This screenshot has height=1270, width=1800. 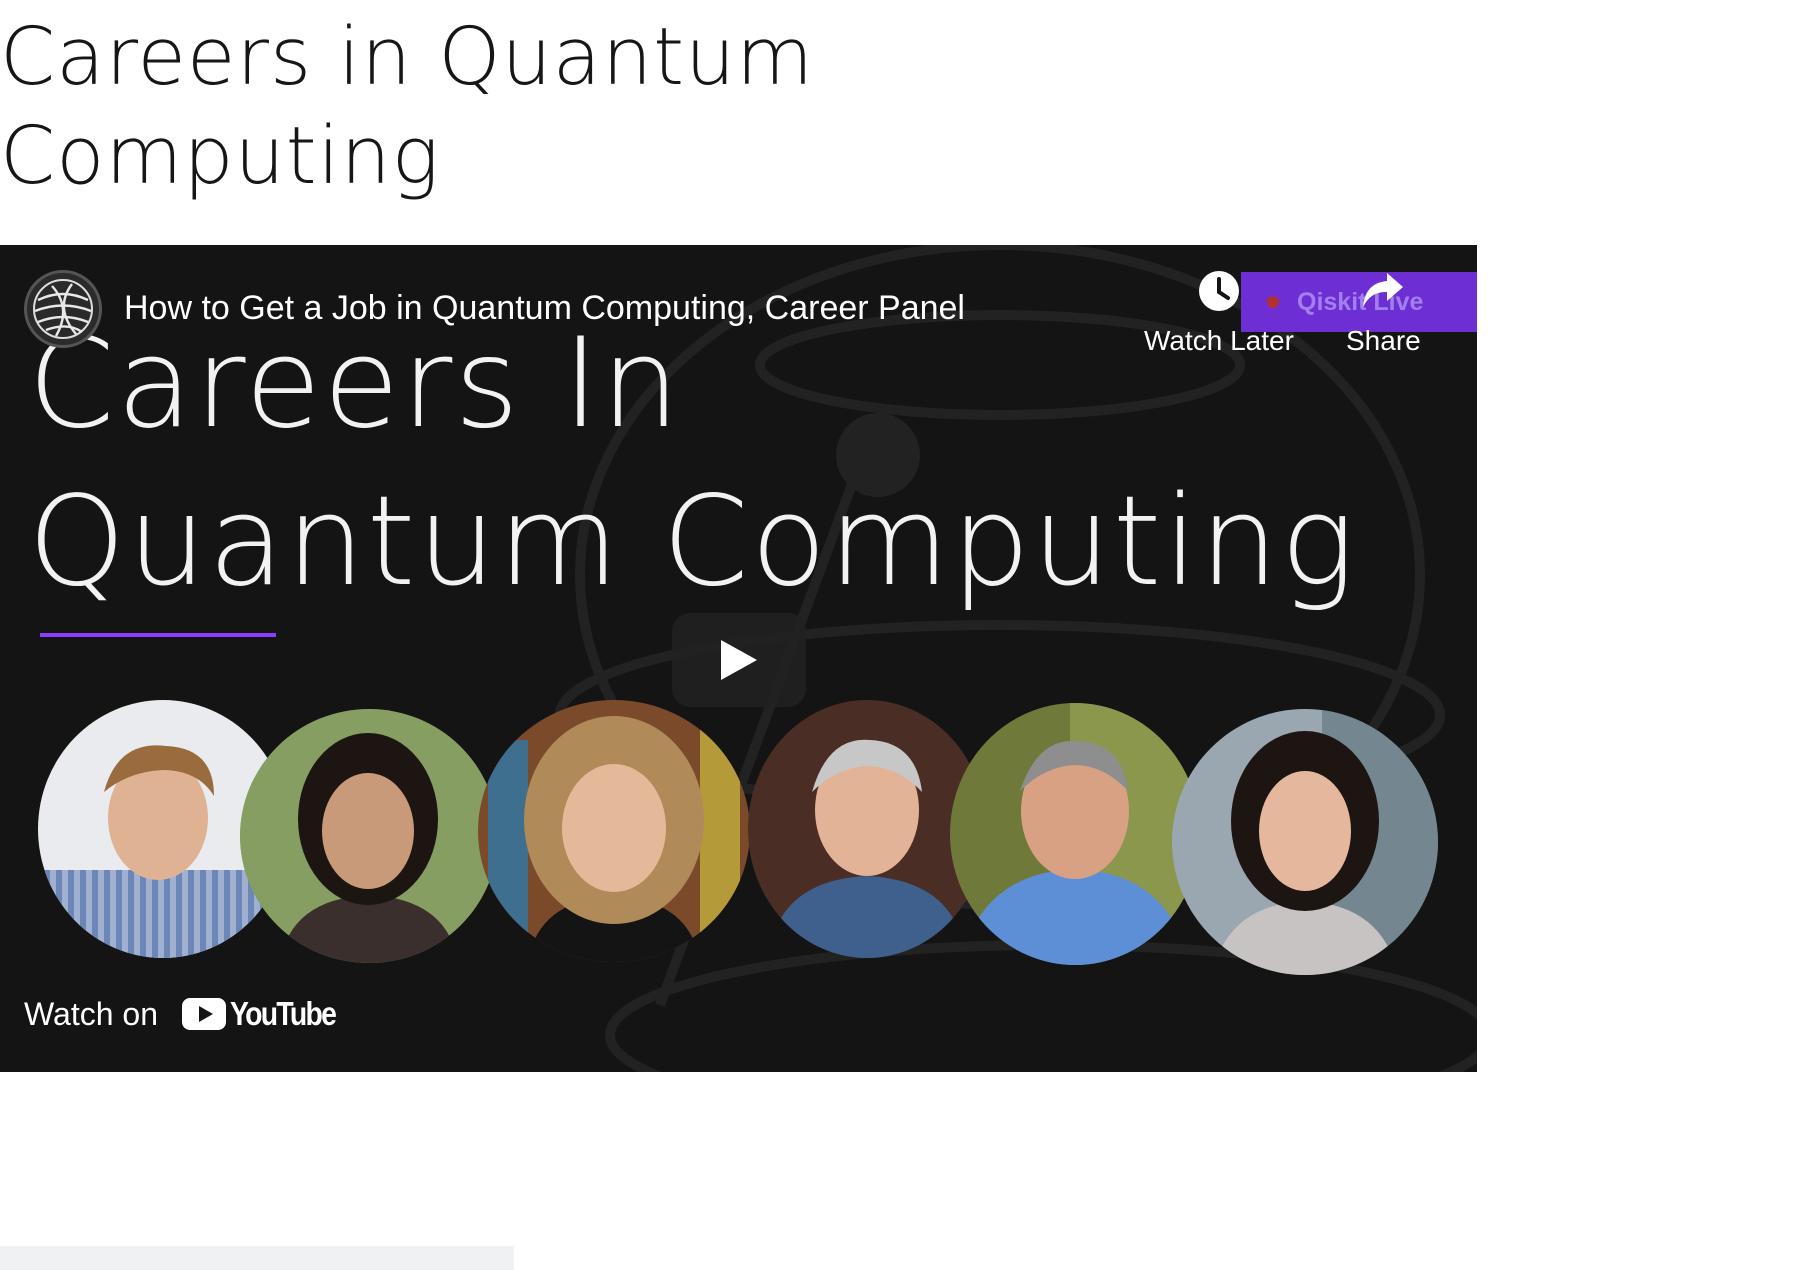 What do you see at coordinates (1219, 340) in the screenshot?
I see `watch-later-label: Watch Later` at bounding box center [1219, 340].